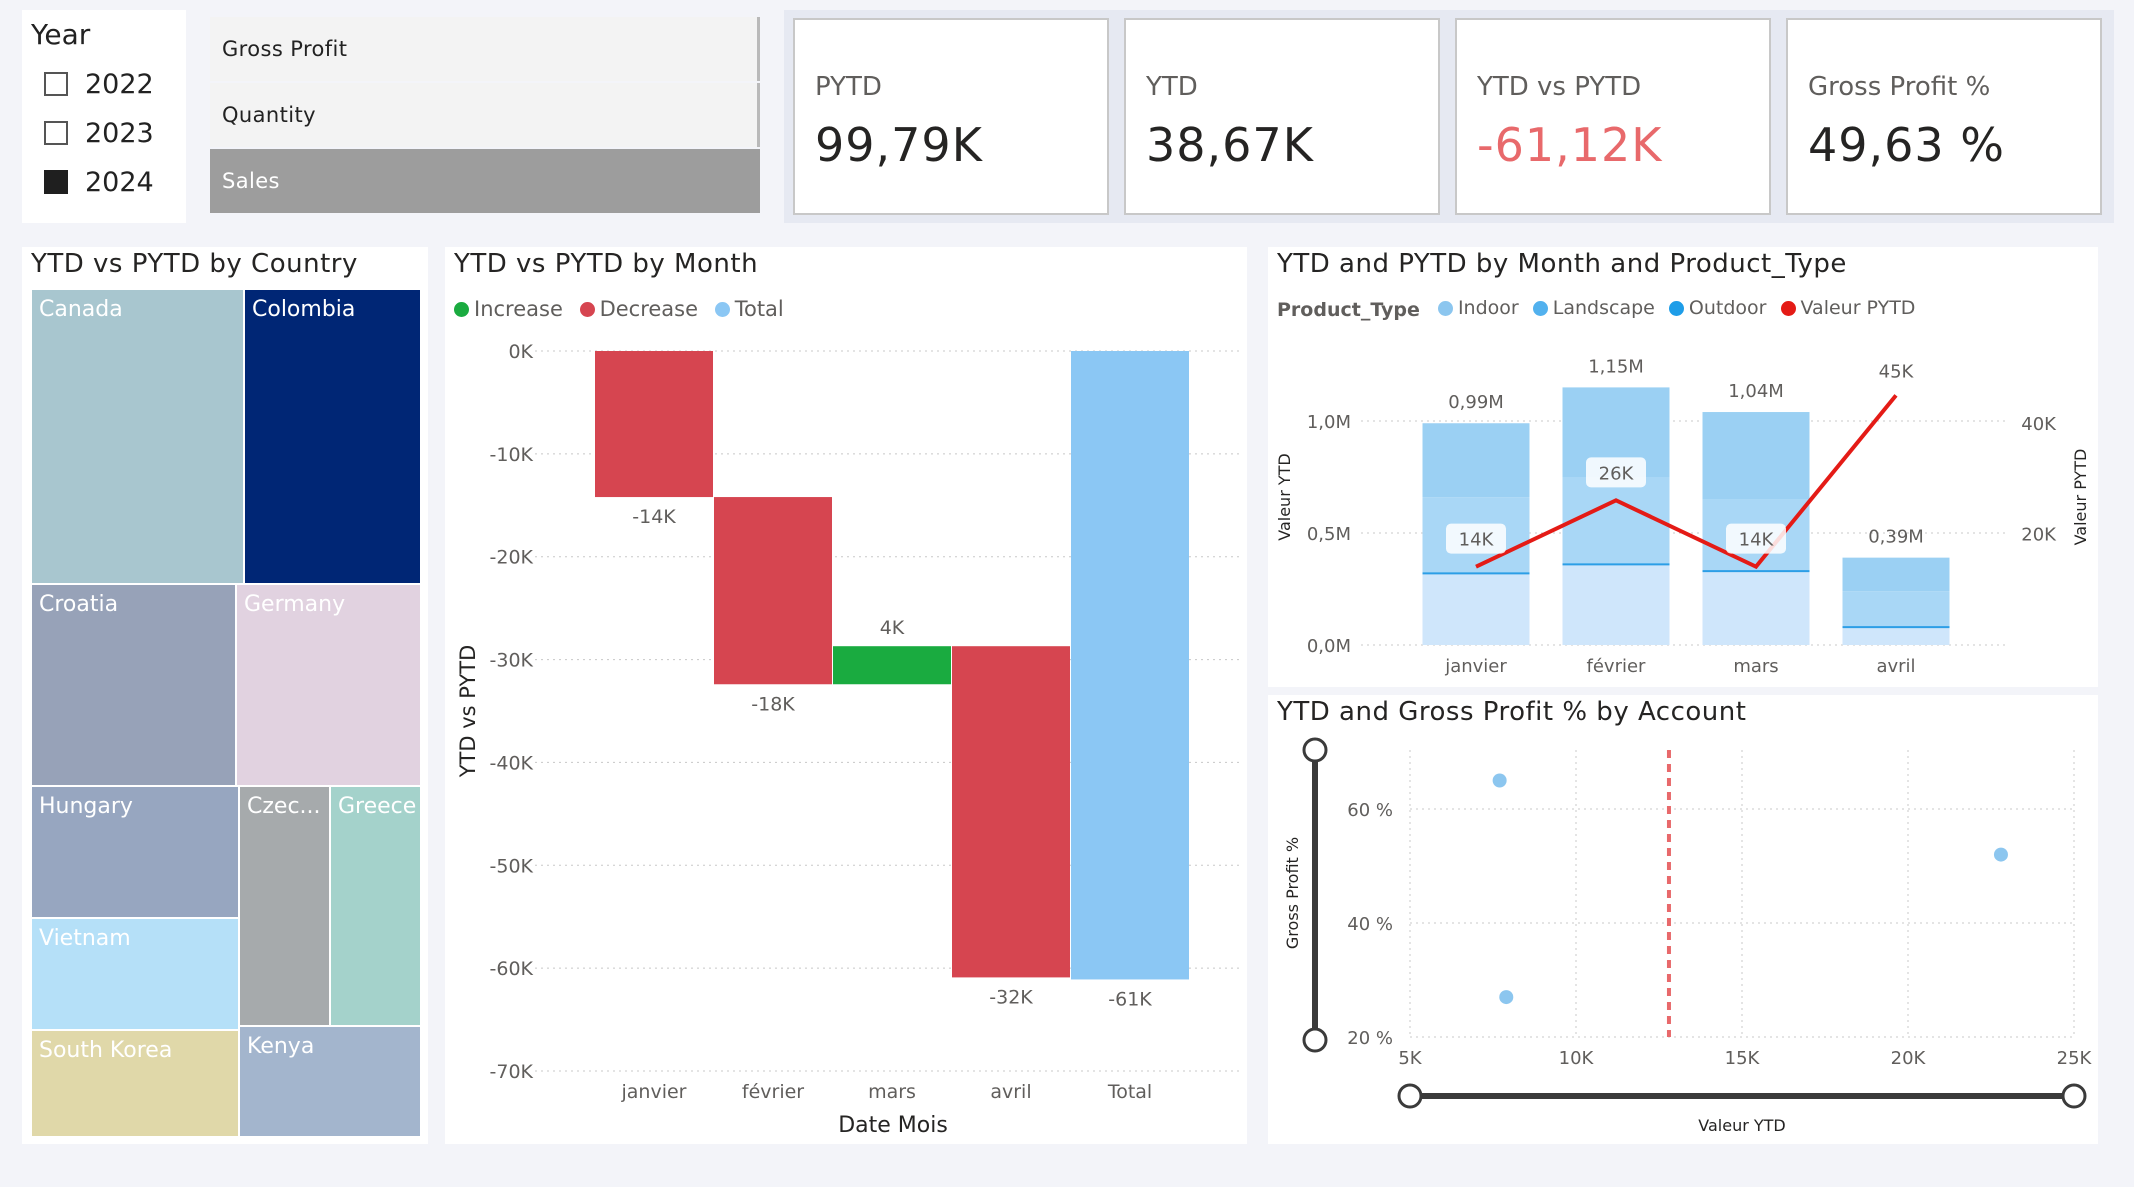 Image resolution: width=2134 pixels, height=1187 pixels. I want to click on kpi-label: YTD, so click(1172, 87).